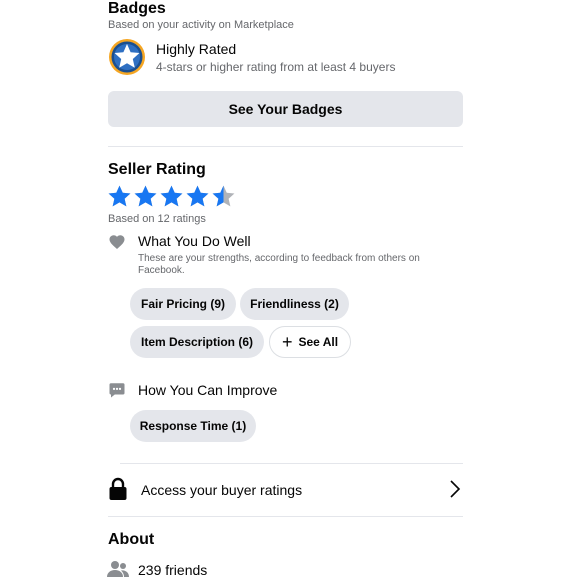 The image size is (580, 583). Describe the element at coordinates (173, 570) in the screenshot. I see `friends-count: 239 friends` at that location.